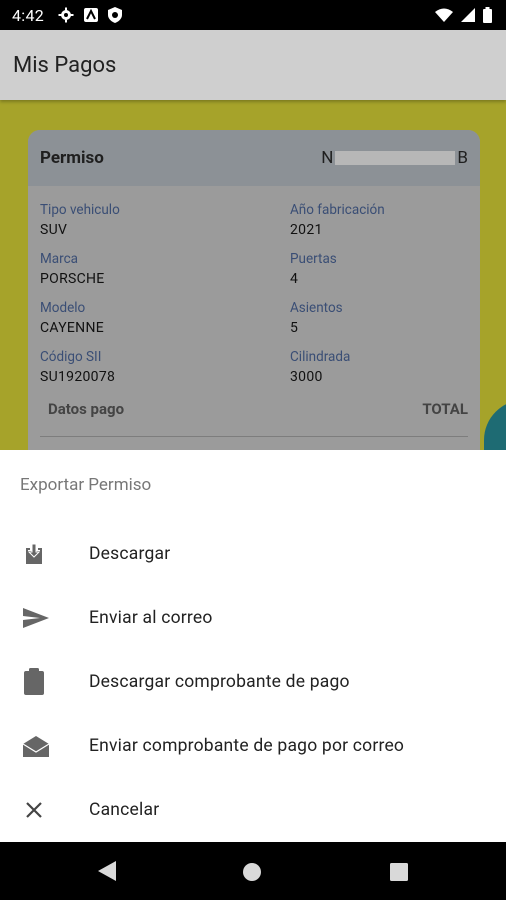  I want to click on field-marca: Marca PORSCHE, so click(165, 270).